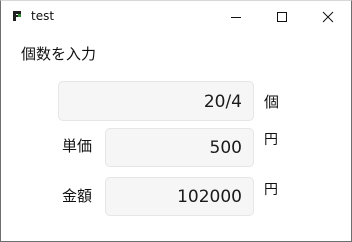 Image resolution: width=352 pixels, height=242 pixels. I want to click on title-bar: test, so click(176, 16).